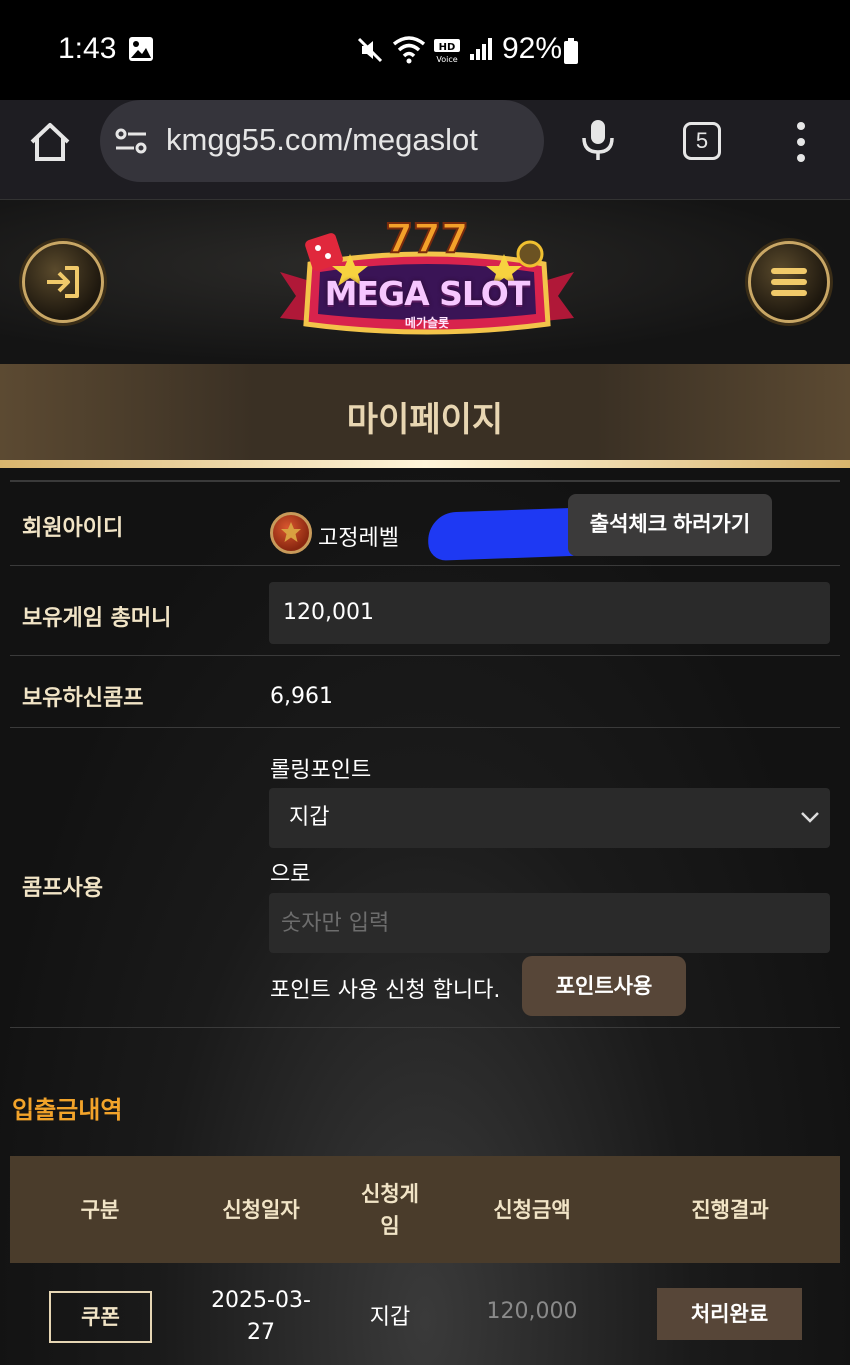 The height and width of the screenshot is (1365, 850). I want to click on total-money-label: 보유게임 총머니, so click(97, 618).